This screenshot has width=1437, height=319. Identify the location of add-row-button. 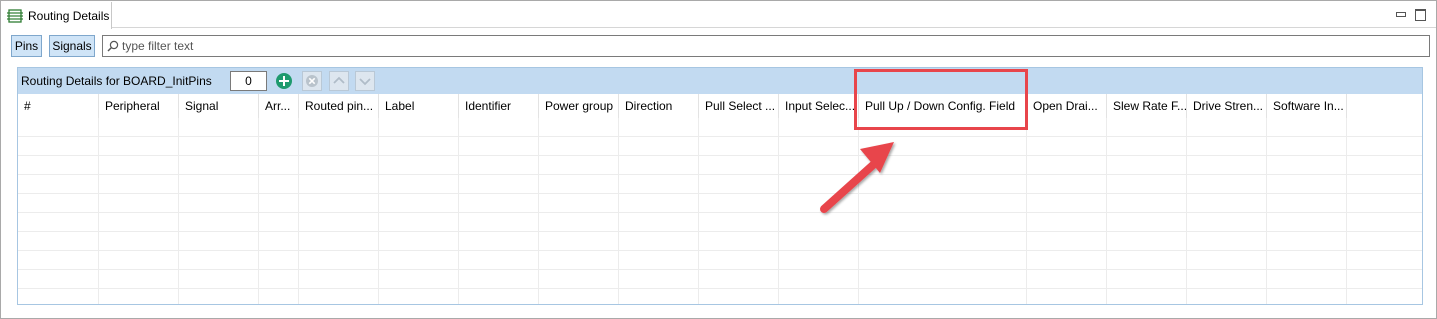
(284, 81).